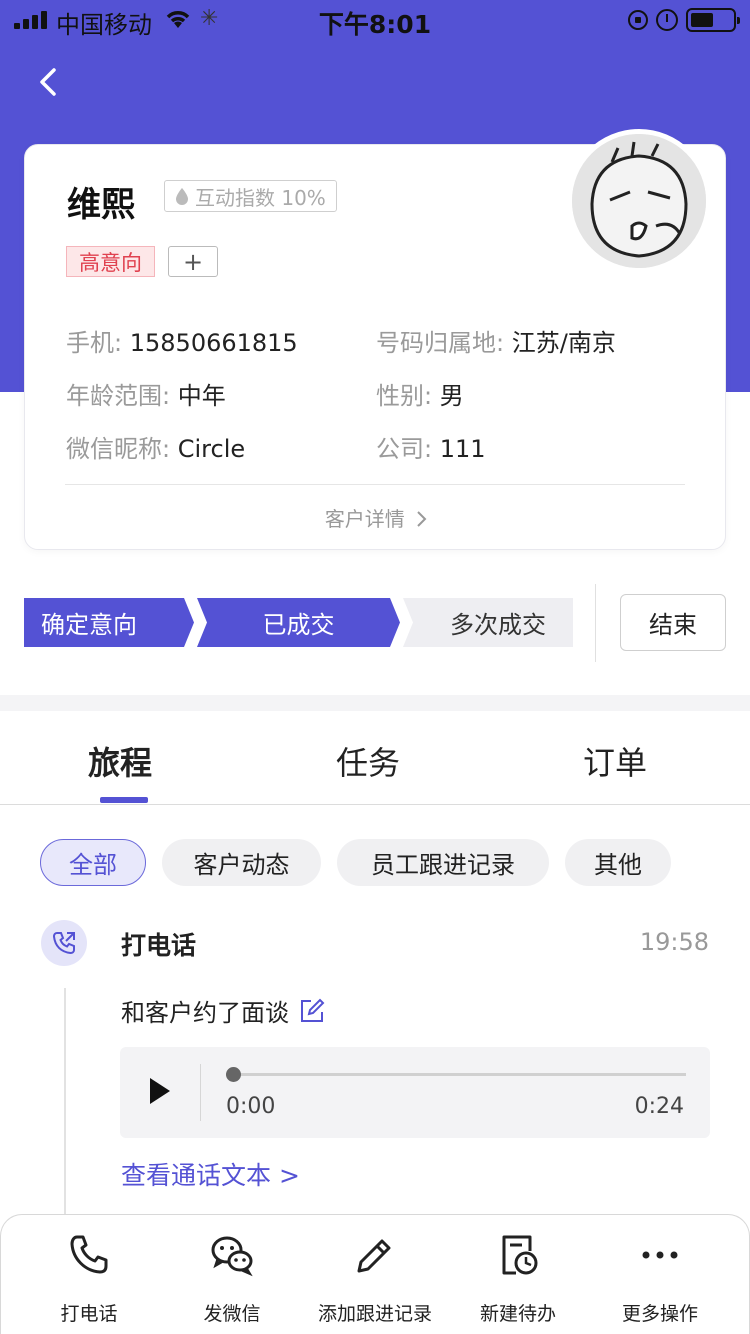 The image size is (750, 1334). Describe the element at coordinates (94, 343) in the screenshot. I see `phone-label: 手机:` at that location.